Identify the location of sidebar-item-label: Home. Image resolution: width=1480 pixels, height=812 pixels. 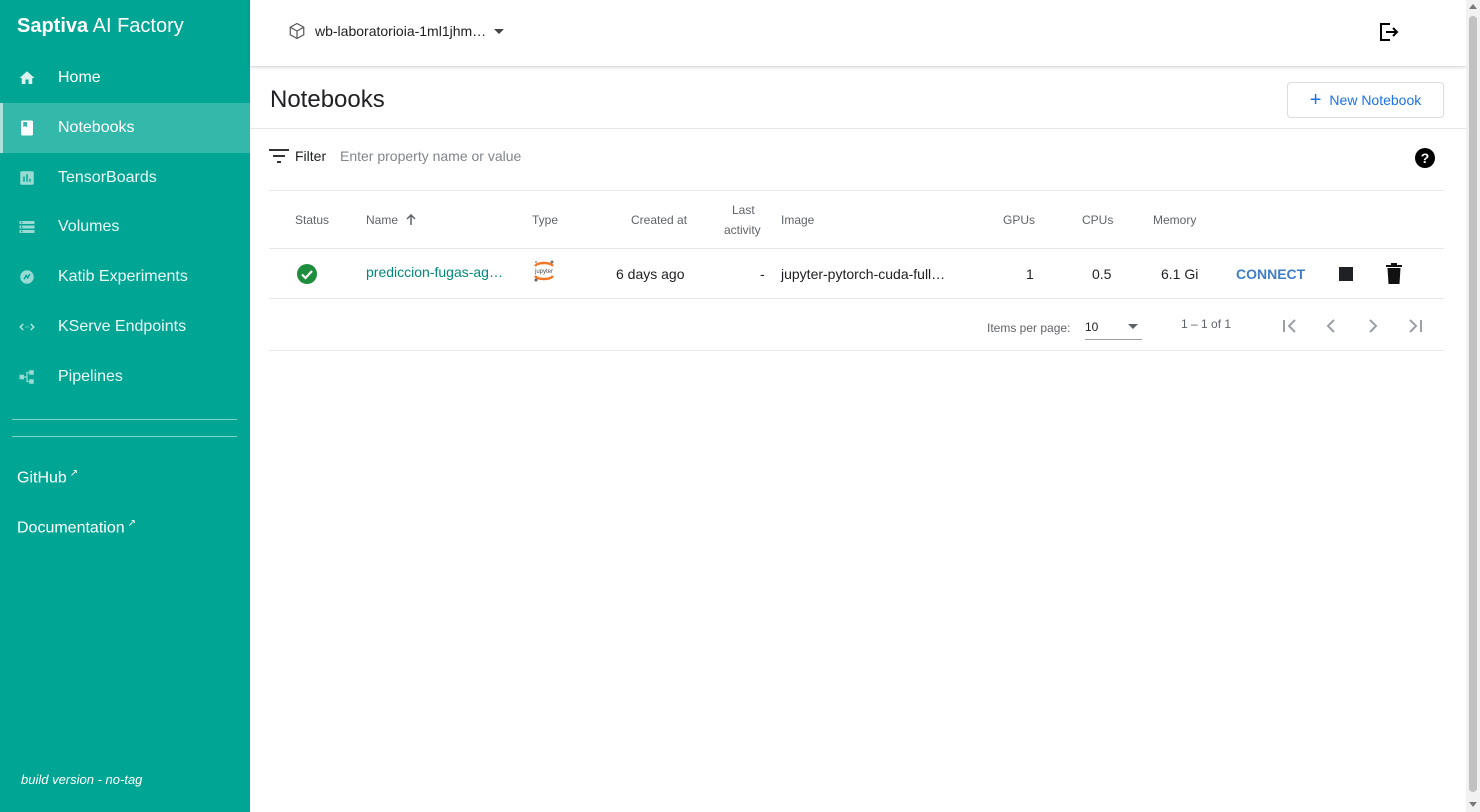
(79, 77).